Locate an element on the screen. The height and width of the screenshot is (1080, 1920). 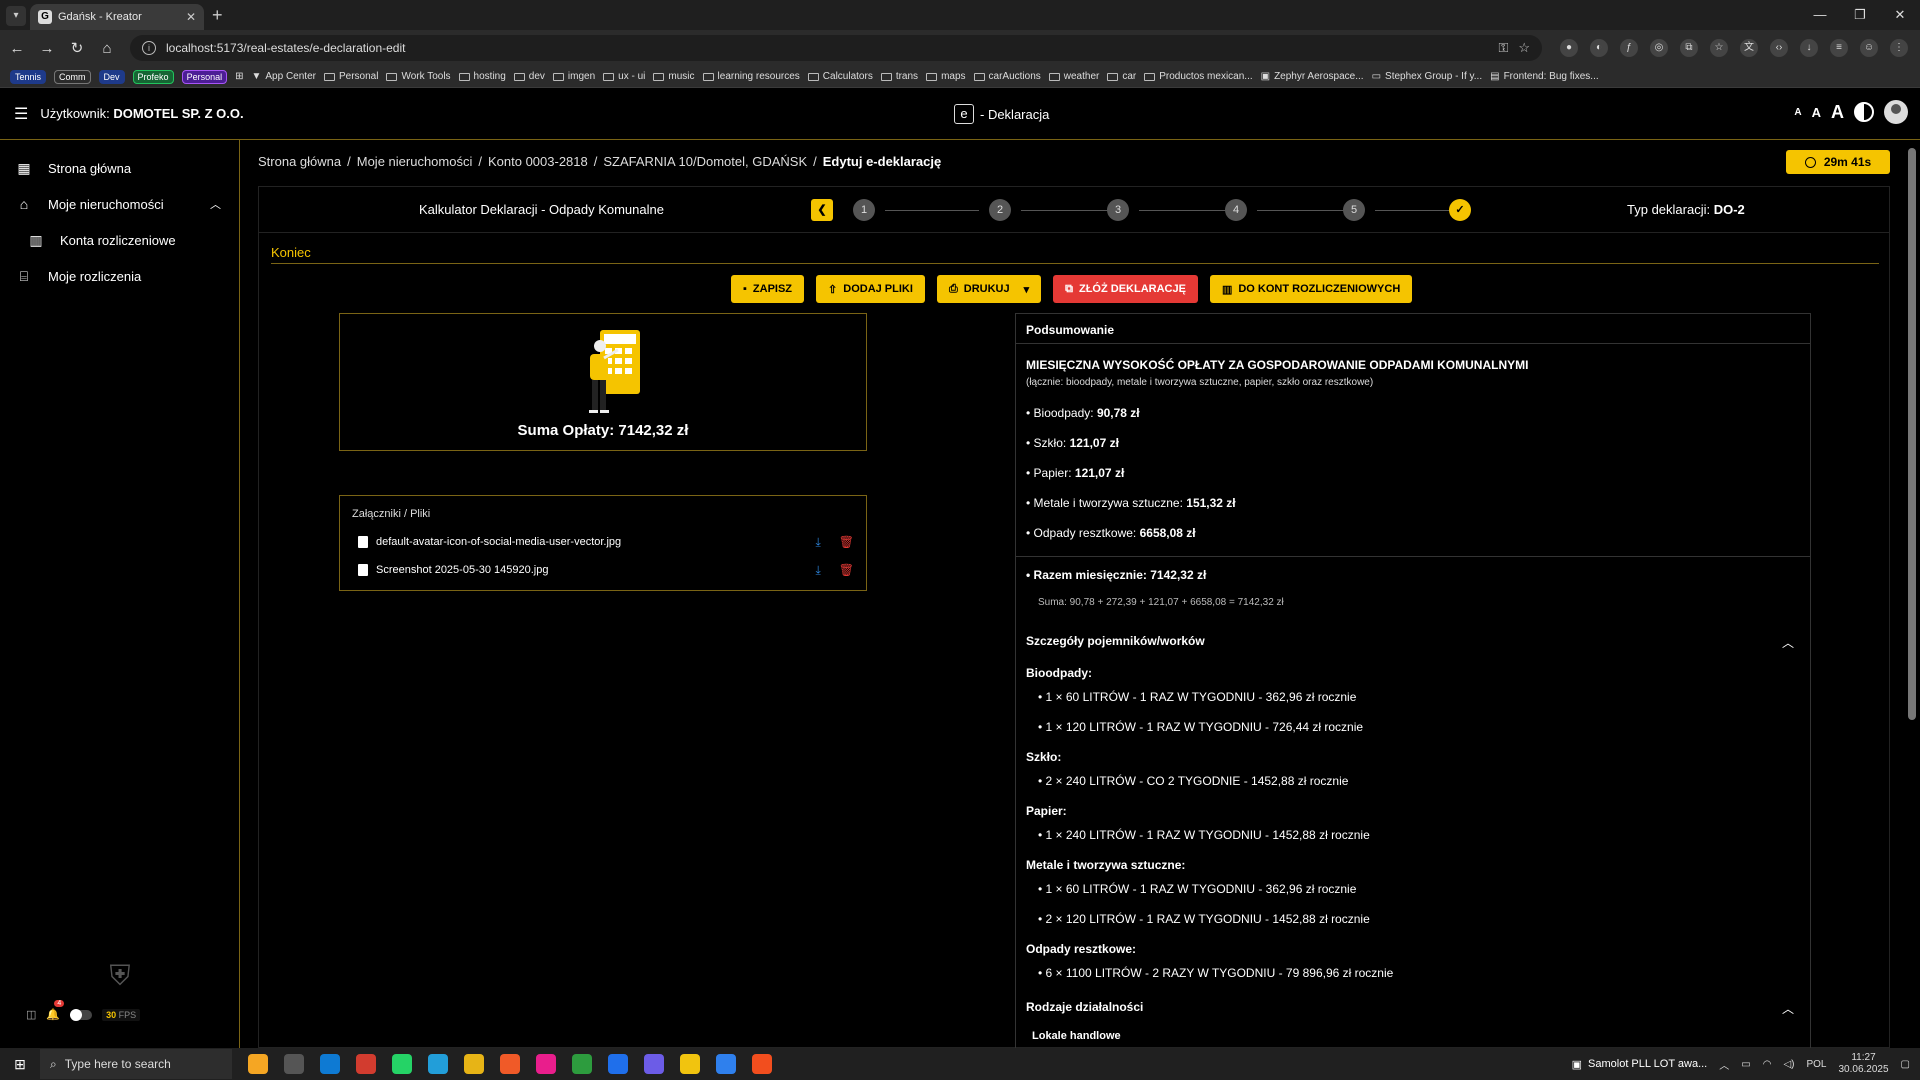
notifications-icon: ▢ is located at coordinates (1905, 1064).